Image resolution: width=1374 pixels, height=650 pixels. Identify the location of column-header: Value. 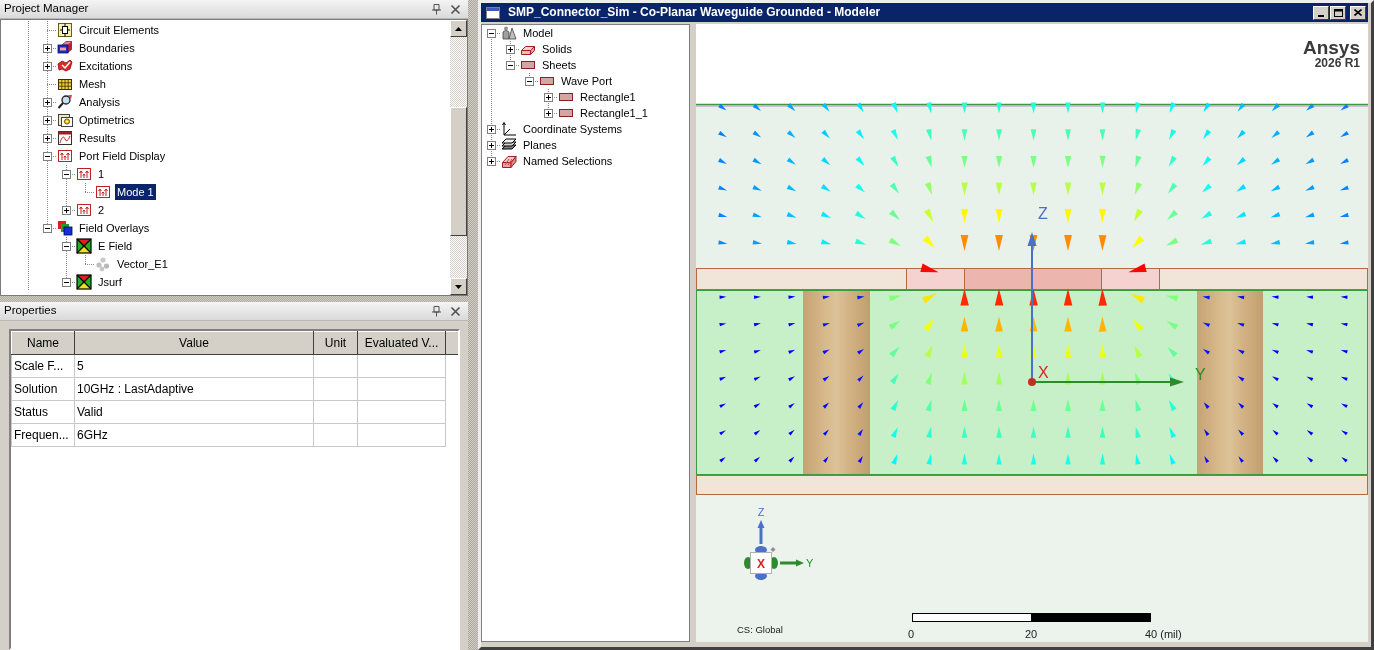
(194, 343).